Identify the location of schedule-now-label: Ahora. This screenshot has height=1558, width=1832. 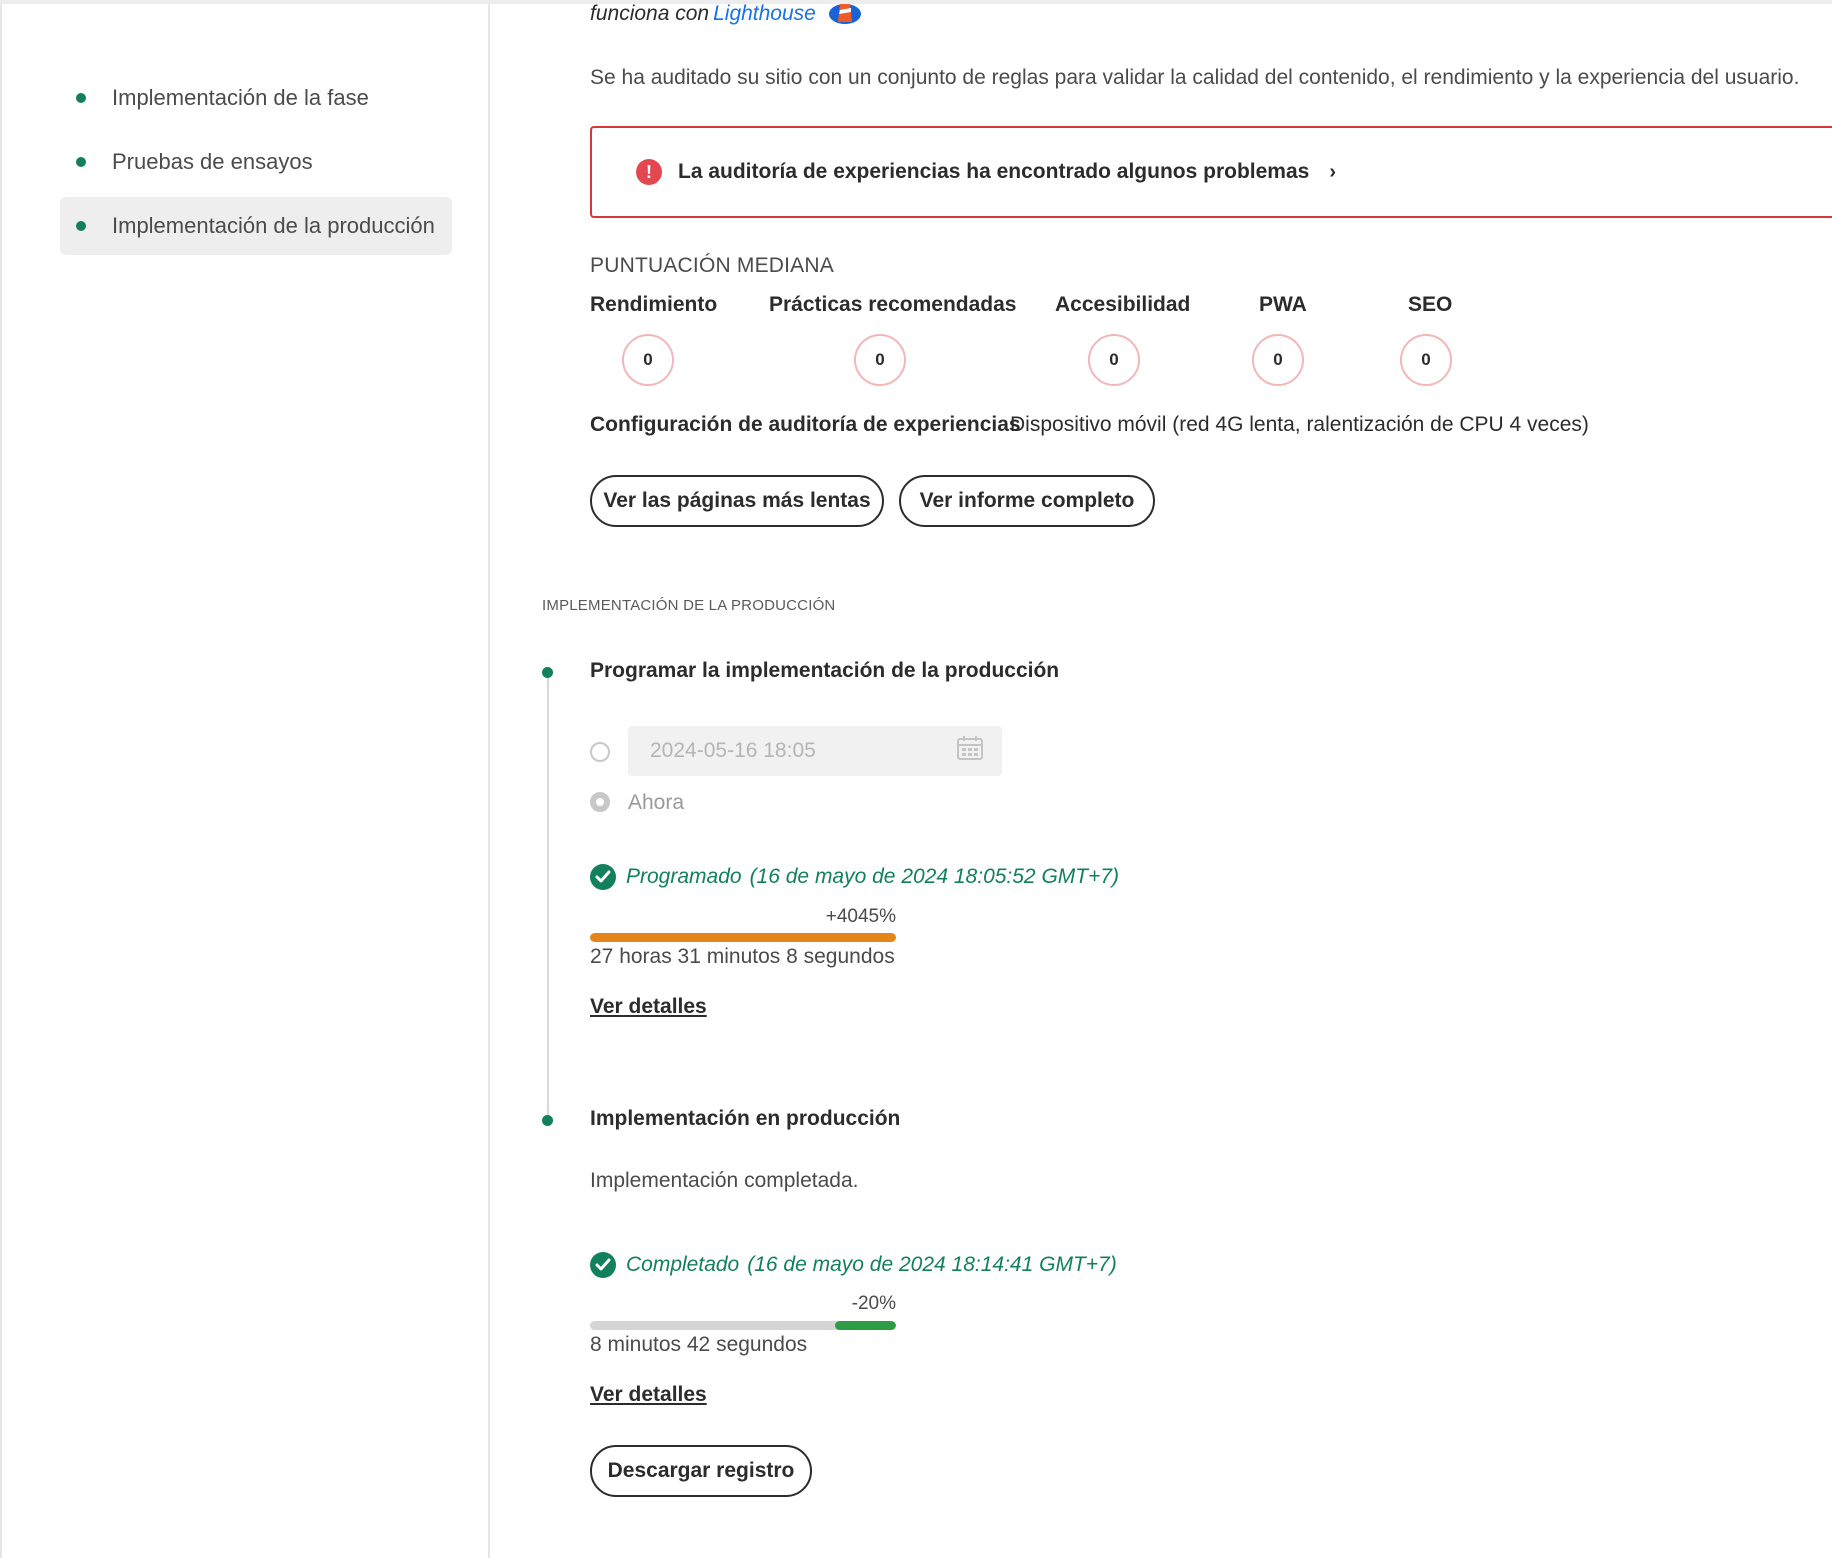
(656, 802).